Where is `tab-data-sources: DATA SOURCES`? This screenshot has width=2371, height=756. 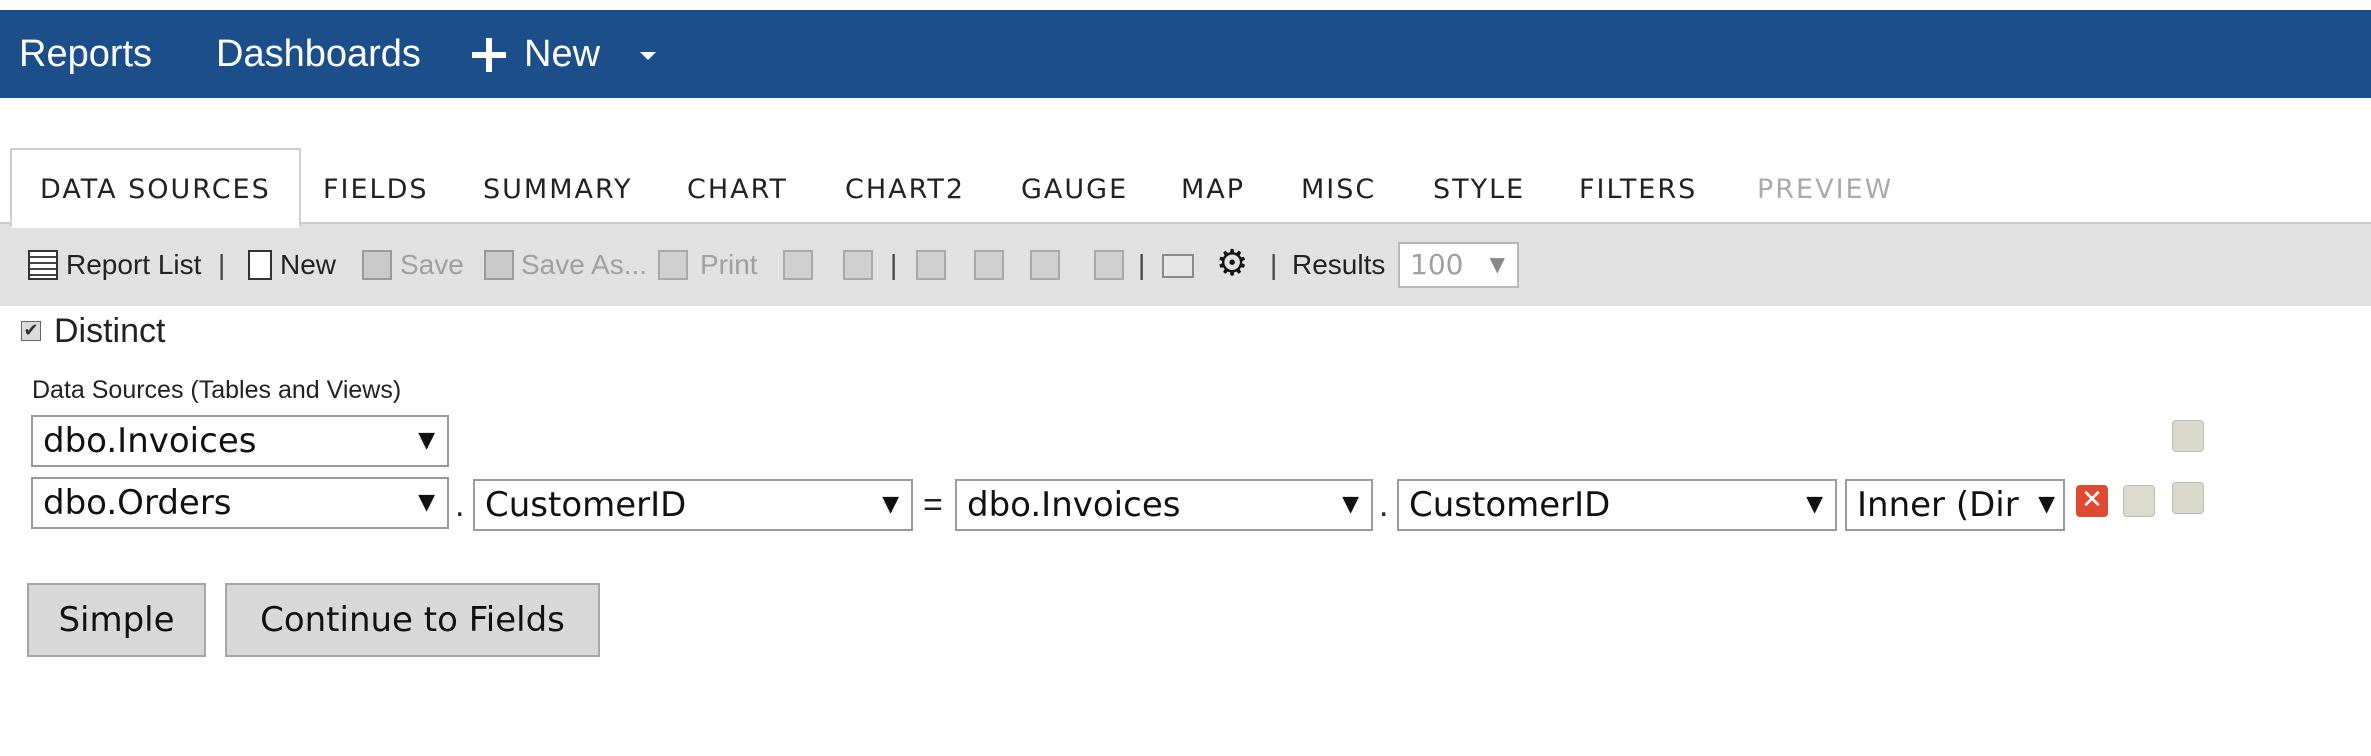 tab-data-sources: DATA SOURCES is located at coordinates (155, 188).